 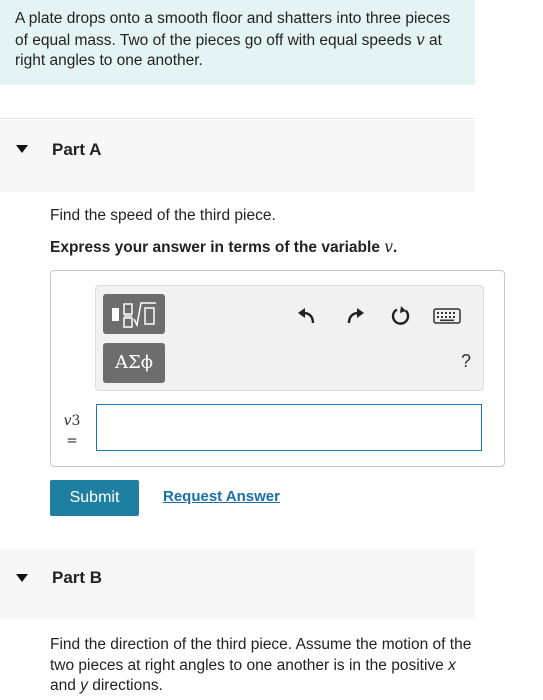 What do you see at coordinates (94, 498) in the screenshot?
I see `submit-button: Submit` at bounding box center [94, 498].